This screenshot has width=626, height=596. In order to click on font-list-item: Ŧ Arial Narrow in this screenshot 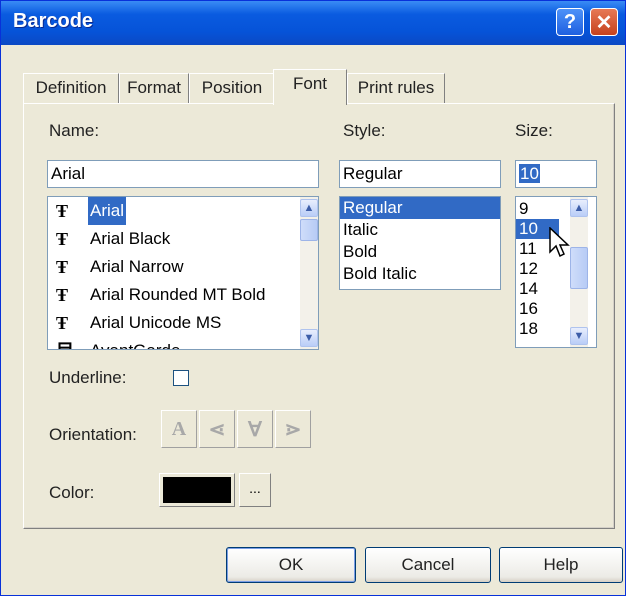, I will do `click(174, 267)`.